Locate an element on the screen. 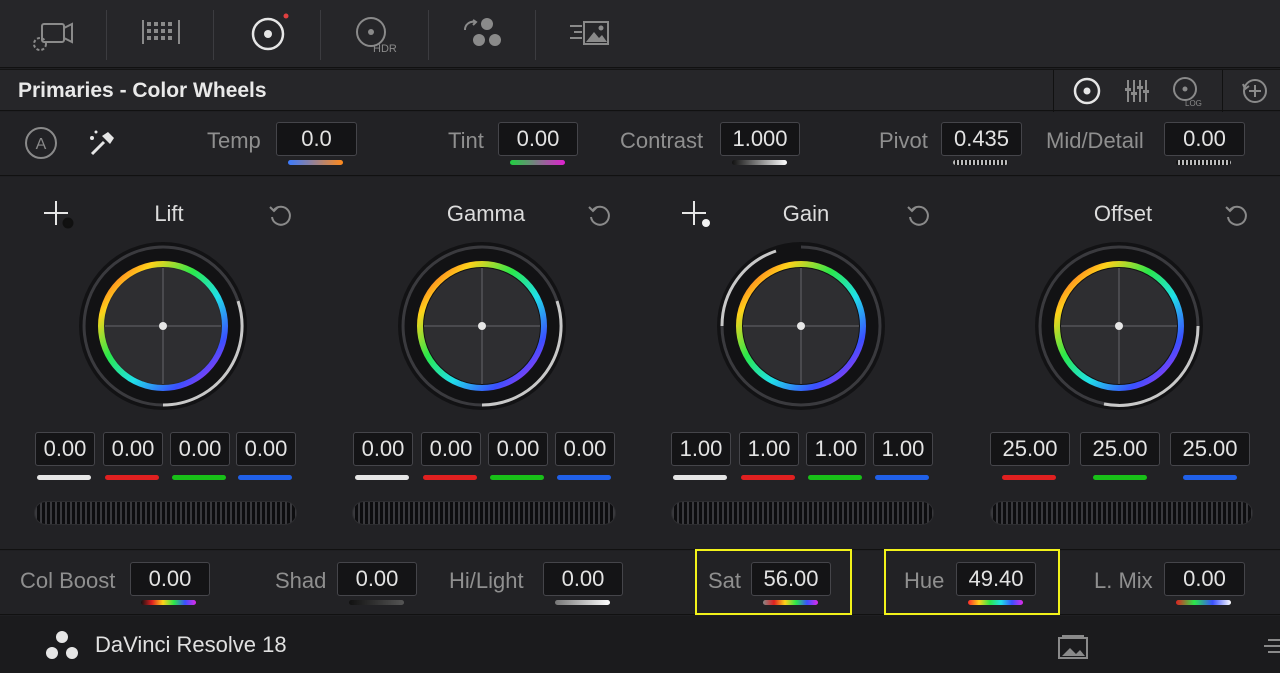  lmix-label: L. Mix is located at coordinates (1123, 580).